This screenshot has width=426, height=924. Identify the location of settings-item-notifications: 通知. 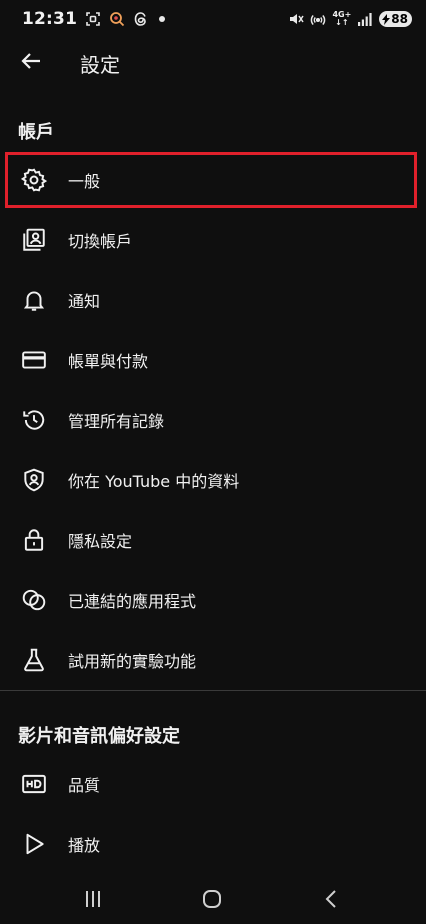
(213, 300).